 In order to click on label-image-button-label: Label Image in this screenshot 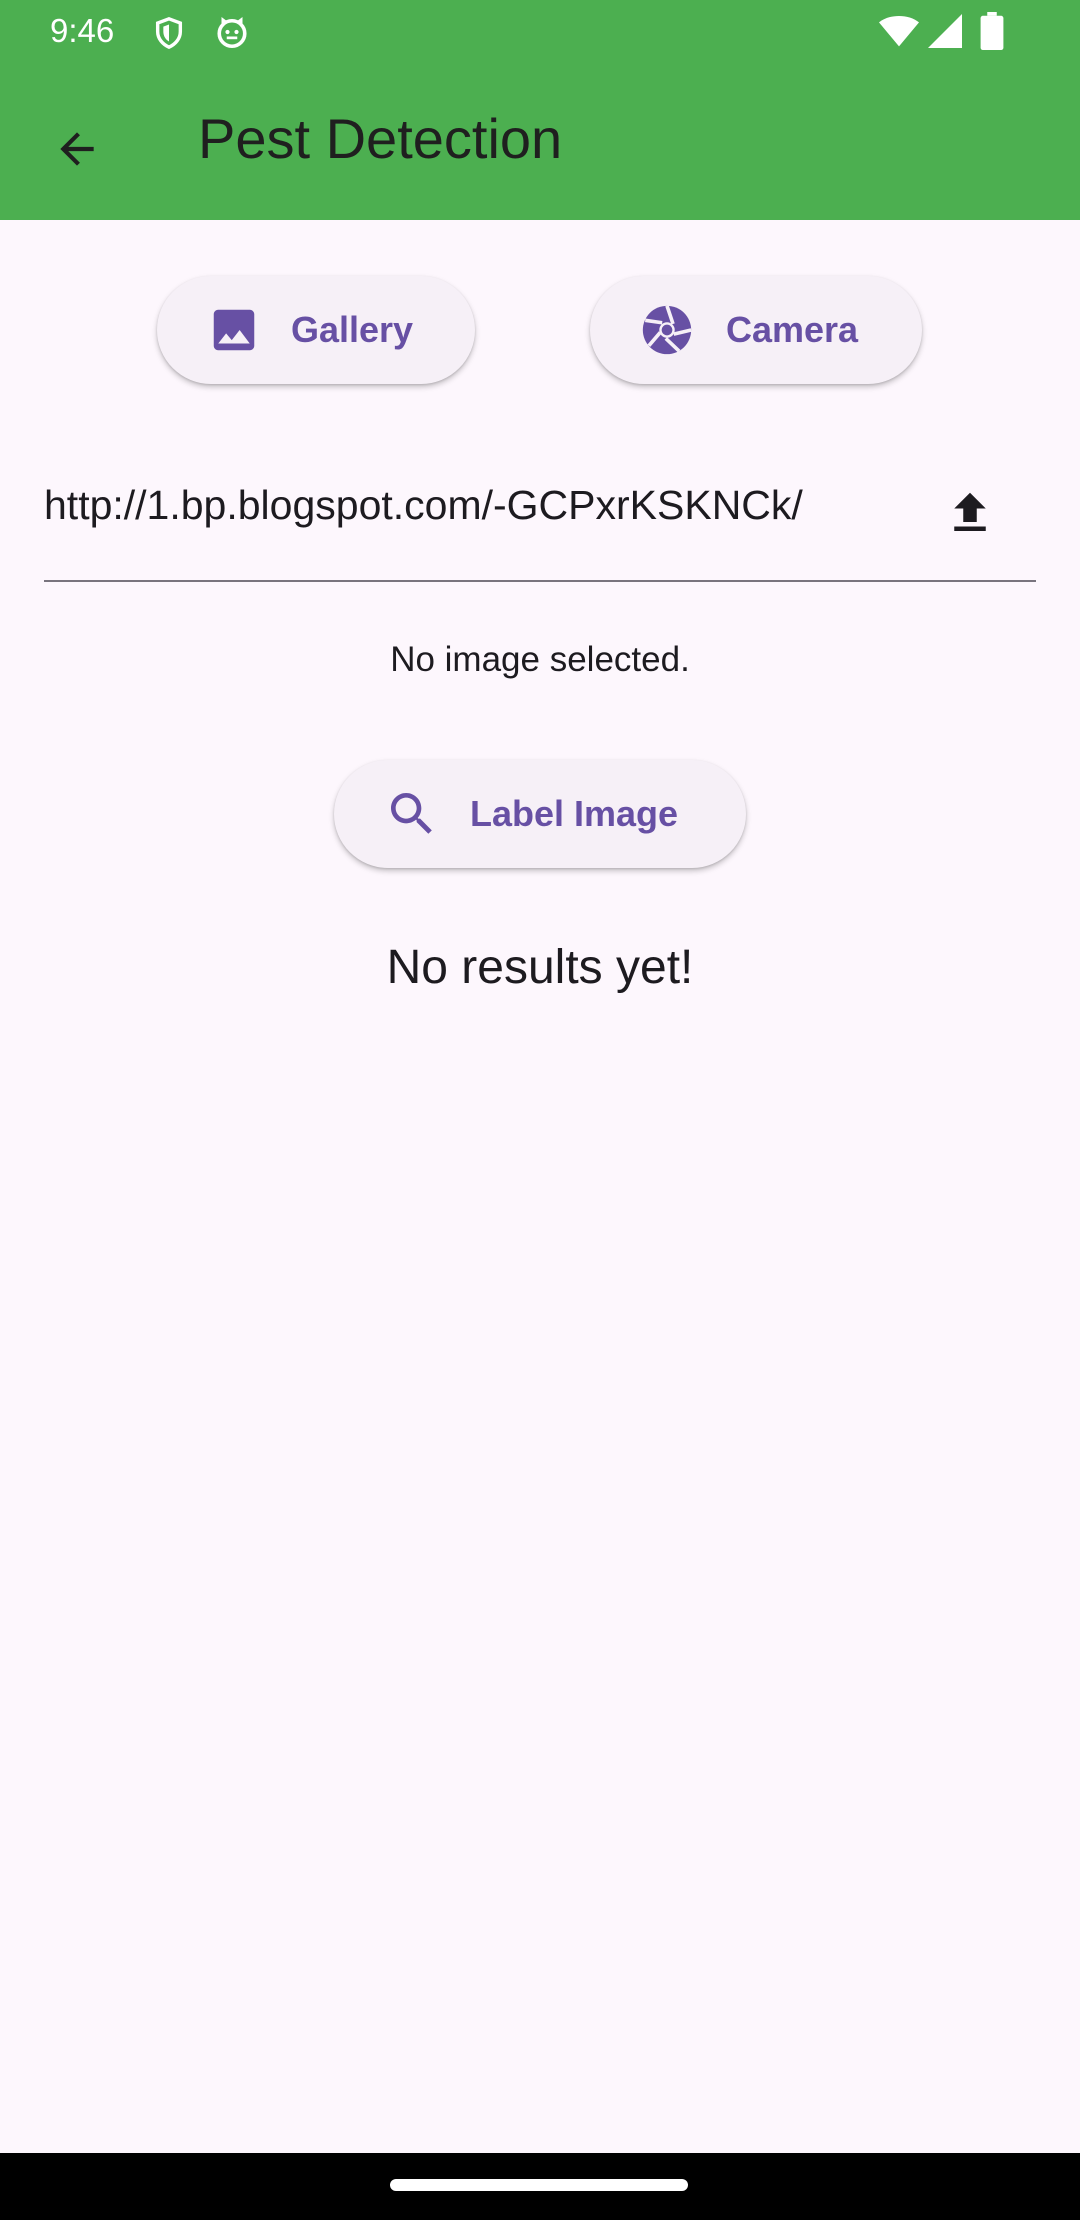, I will do `click(574, 813)`.